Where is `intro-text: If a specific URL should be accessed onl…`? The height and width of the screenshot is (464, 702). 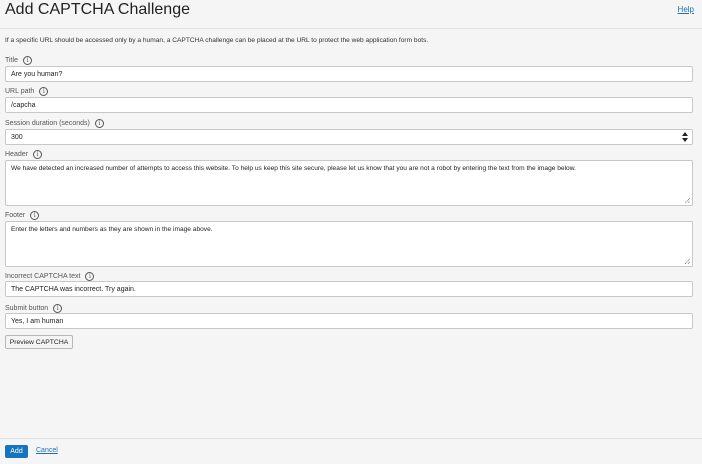
intro-text: If a specific URL should be accessed onl… is located at coordinates (217, 40).